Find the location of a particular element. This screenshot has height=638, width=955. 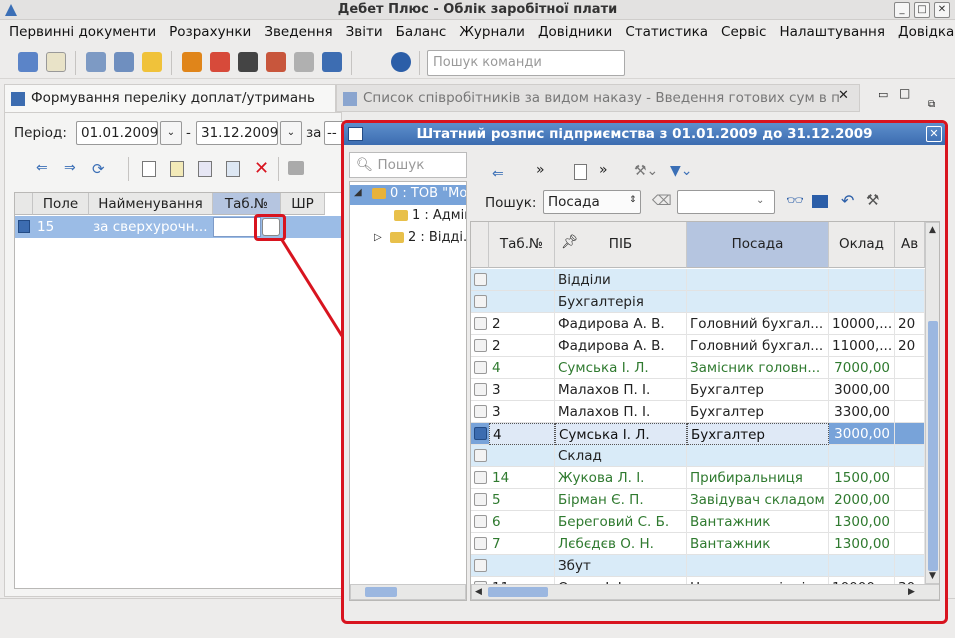

eraser-icon: ⌫ is located at coordinates (662, 201).